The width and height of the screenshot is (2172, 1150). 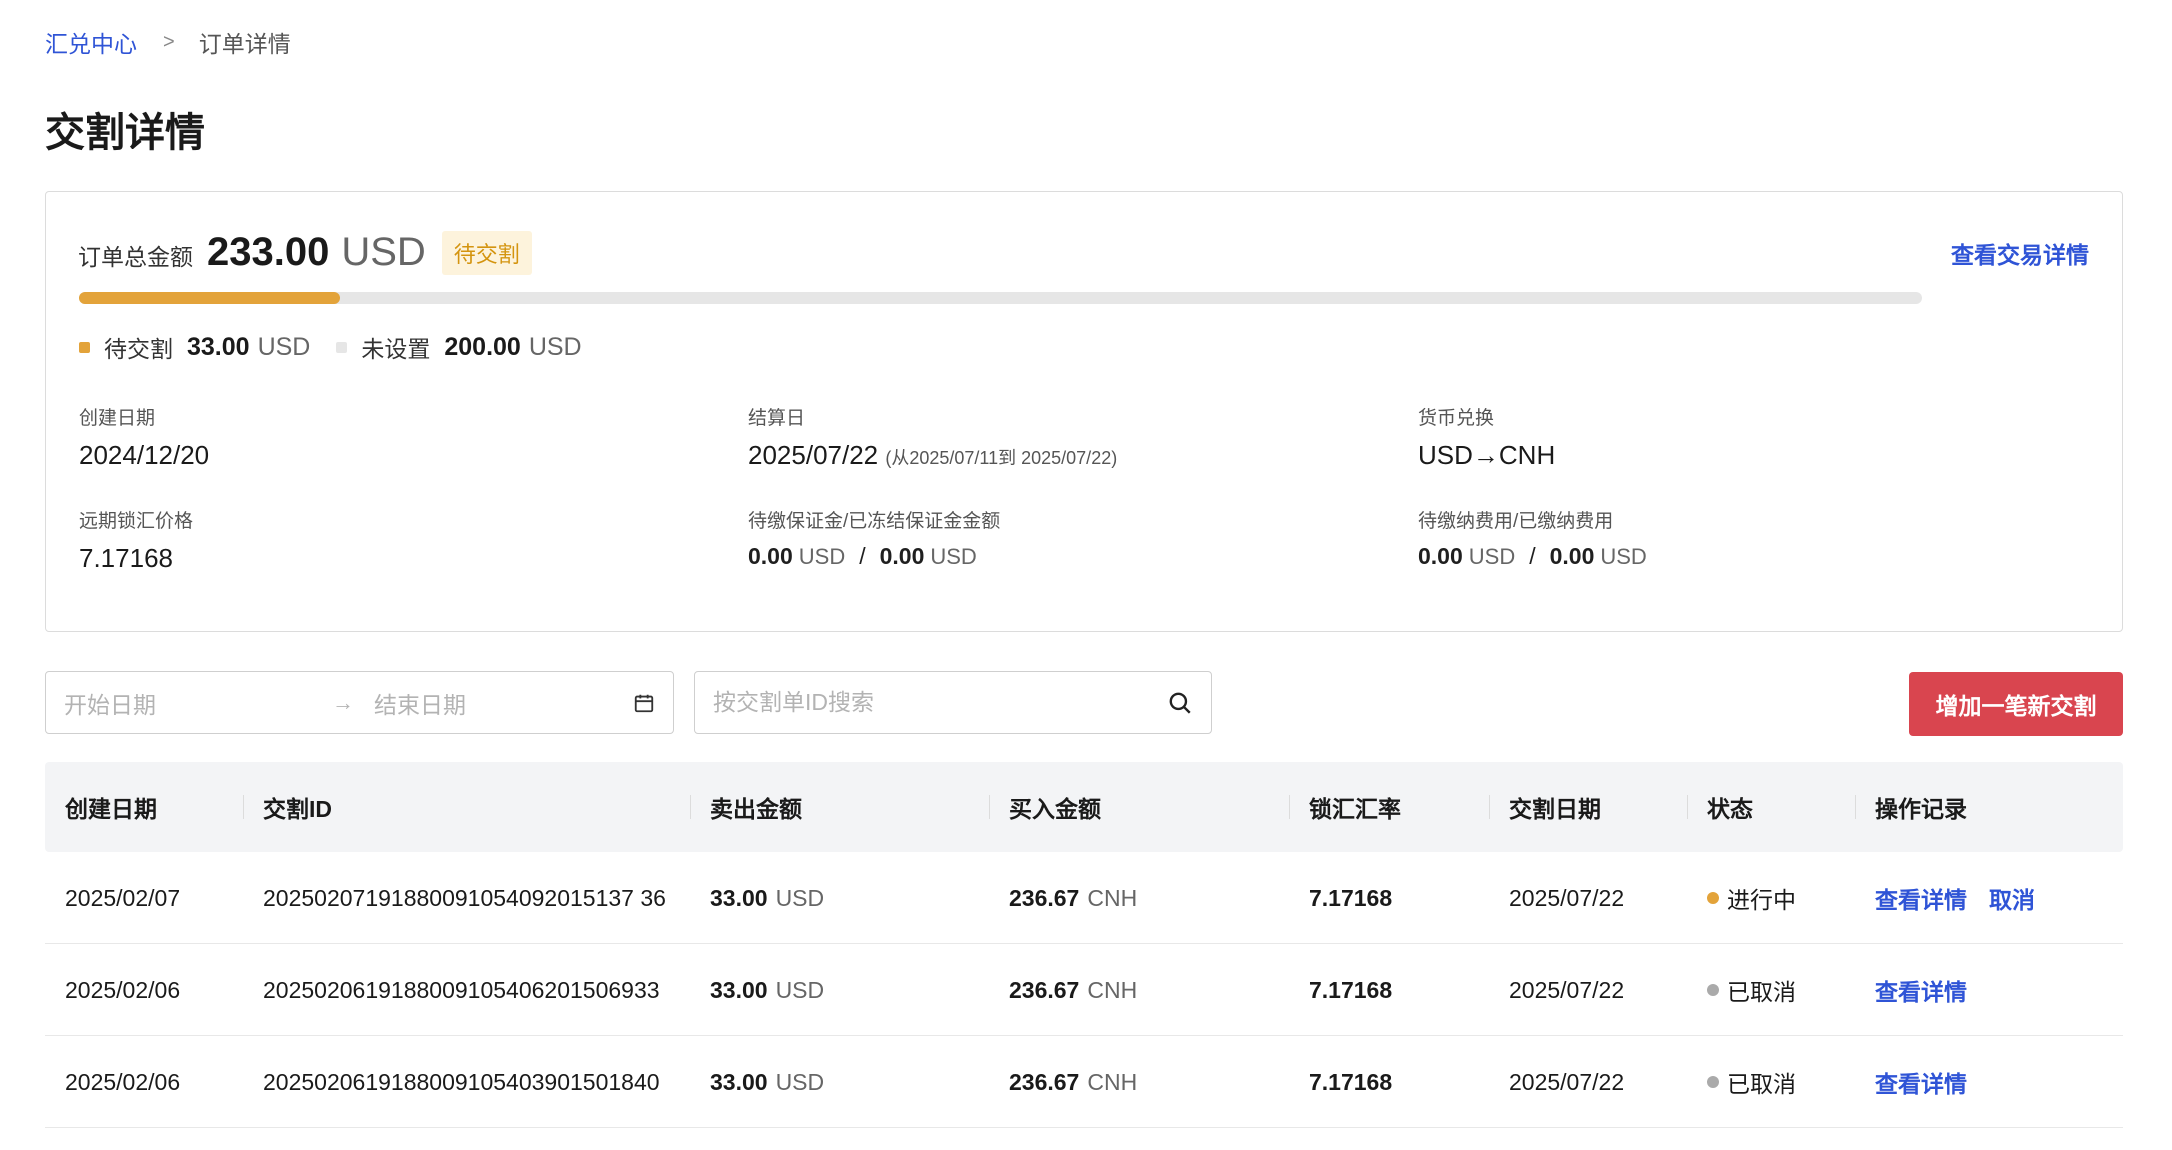 What do you see at coordinates (940, 702) in the screenshot?
I see `search-input` at bounding box center [940, 702].